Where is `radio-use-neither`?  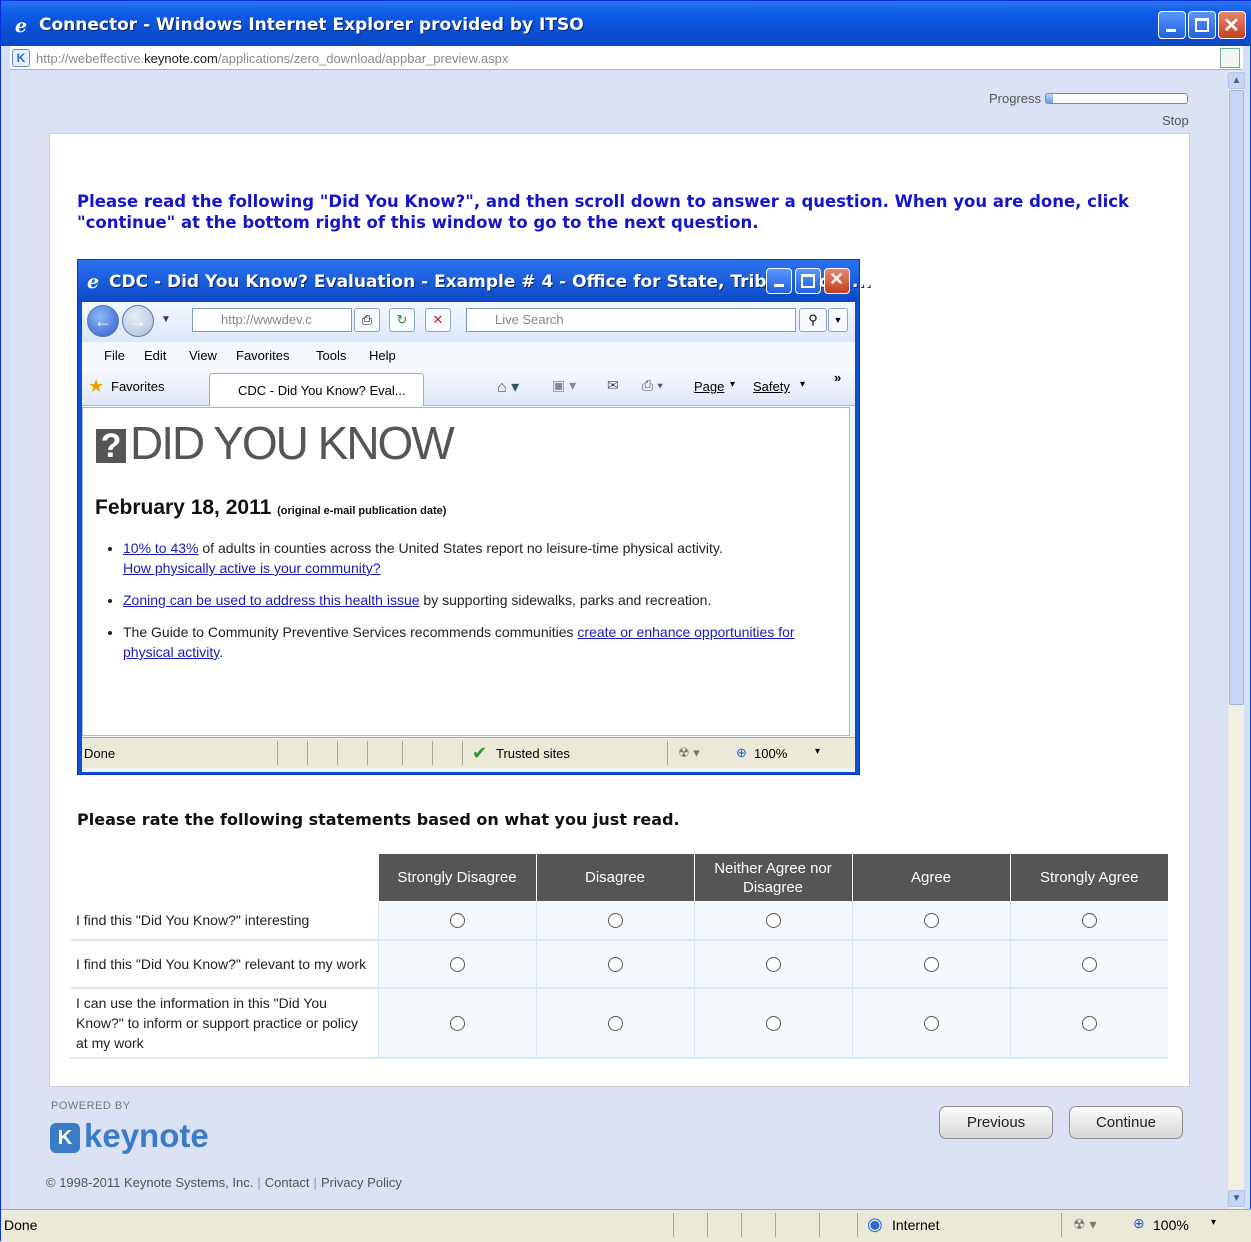
radio-use-neither is located at coordinates (773, 1024).